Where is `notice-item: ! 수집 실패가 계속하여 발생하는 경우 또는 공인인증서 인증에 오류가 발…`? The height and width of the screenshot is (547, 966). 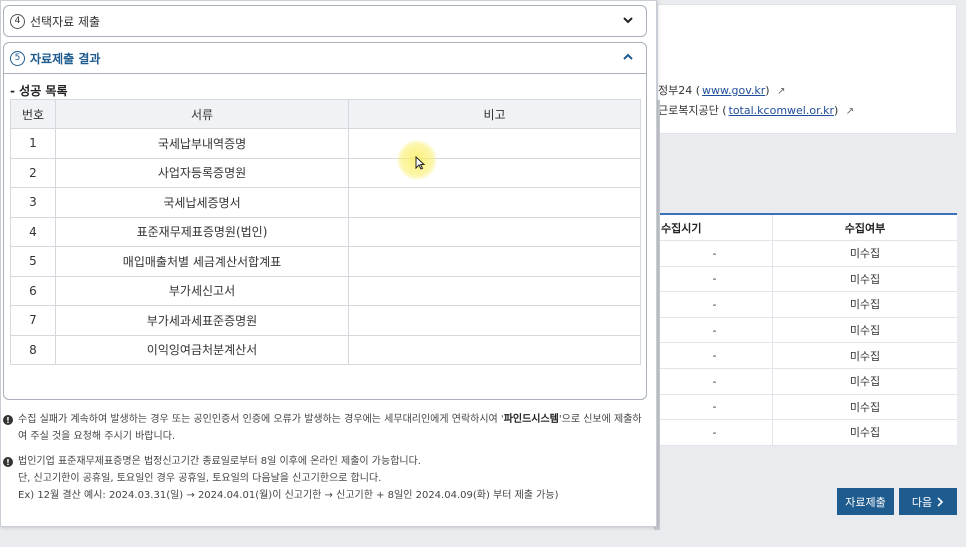 notice-item: ! 수집 실패가 계속하여 발생하는 경우 또는 공인인증서 인증에 오류가 발… is located at coordinates (325, 428).